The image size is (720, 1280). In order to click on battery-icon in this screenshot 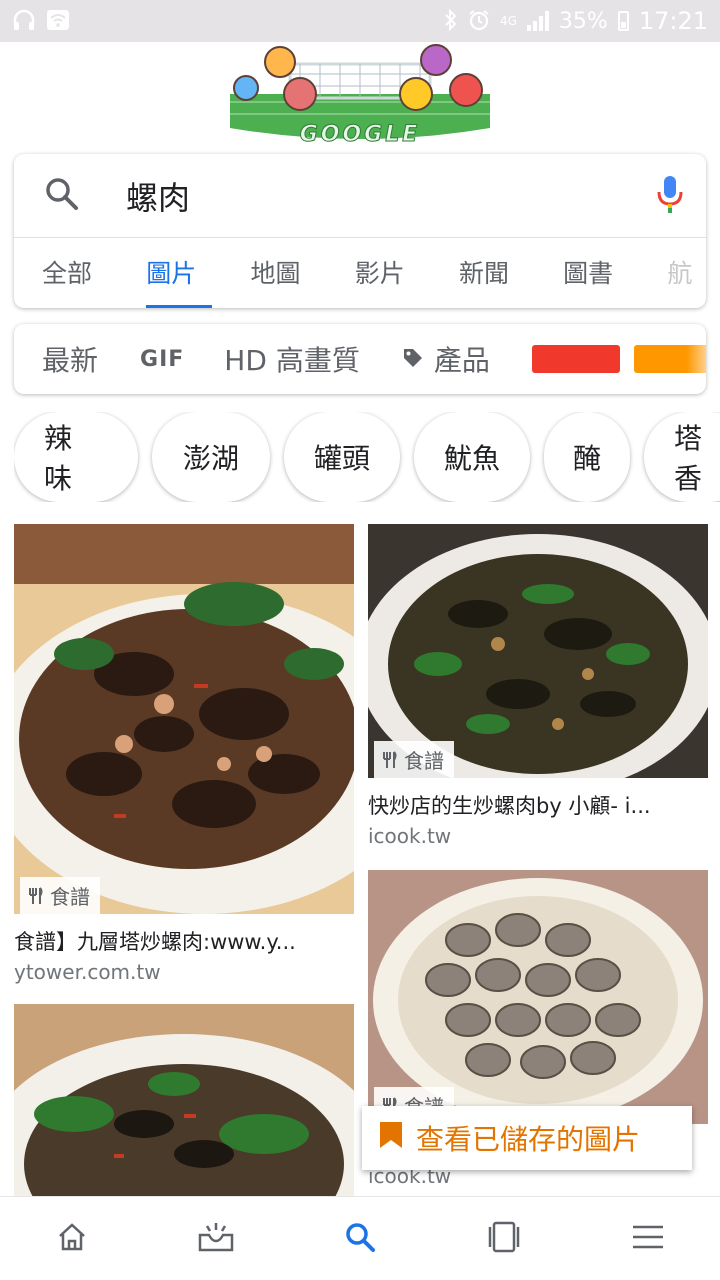, I will do `click(623, 21)`.